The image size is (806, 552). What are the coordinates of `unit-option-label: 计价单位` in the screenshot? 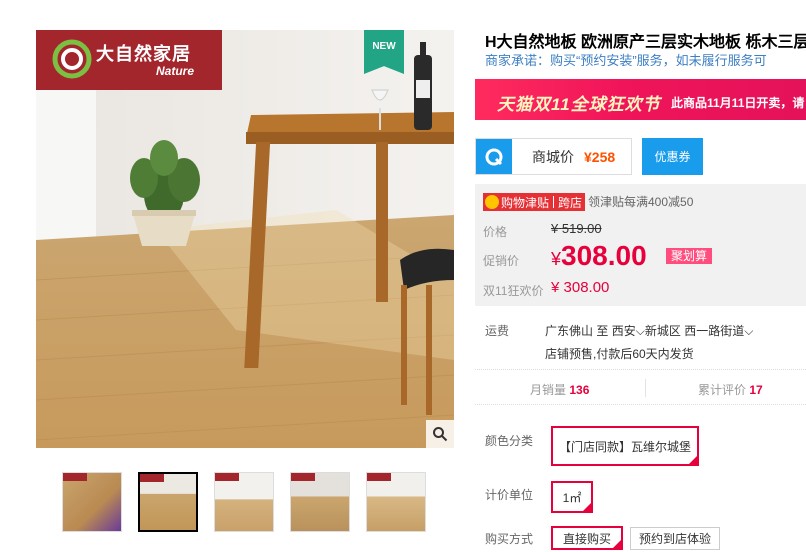 It's located at (509, 495).